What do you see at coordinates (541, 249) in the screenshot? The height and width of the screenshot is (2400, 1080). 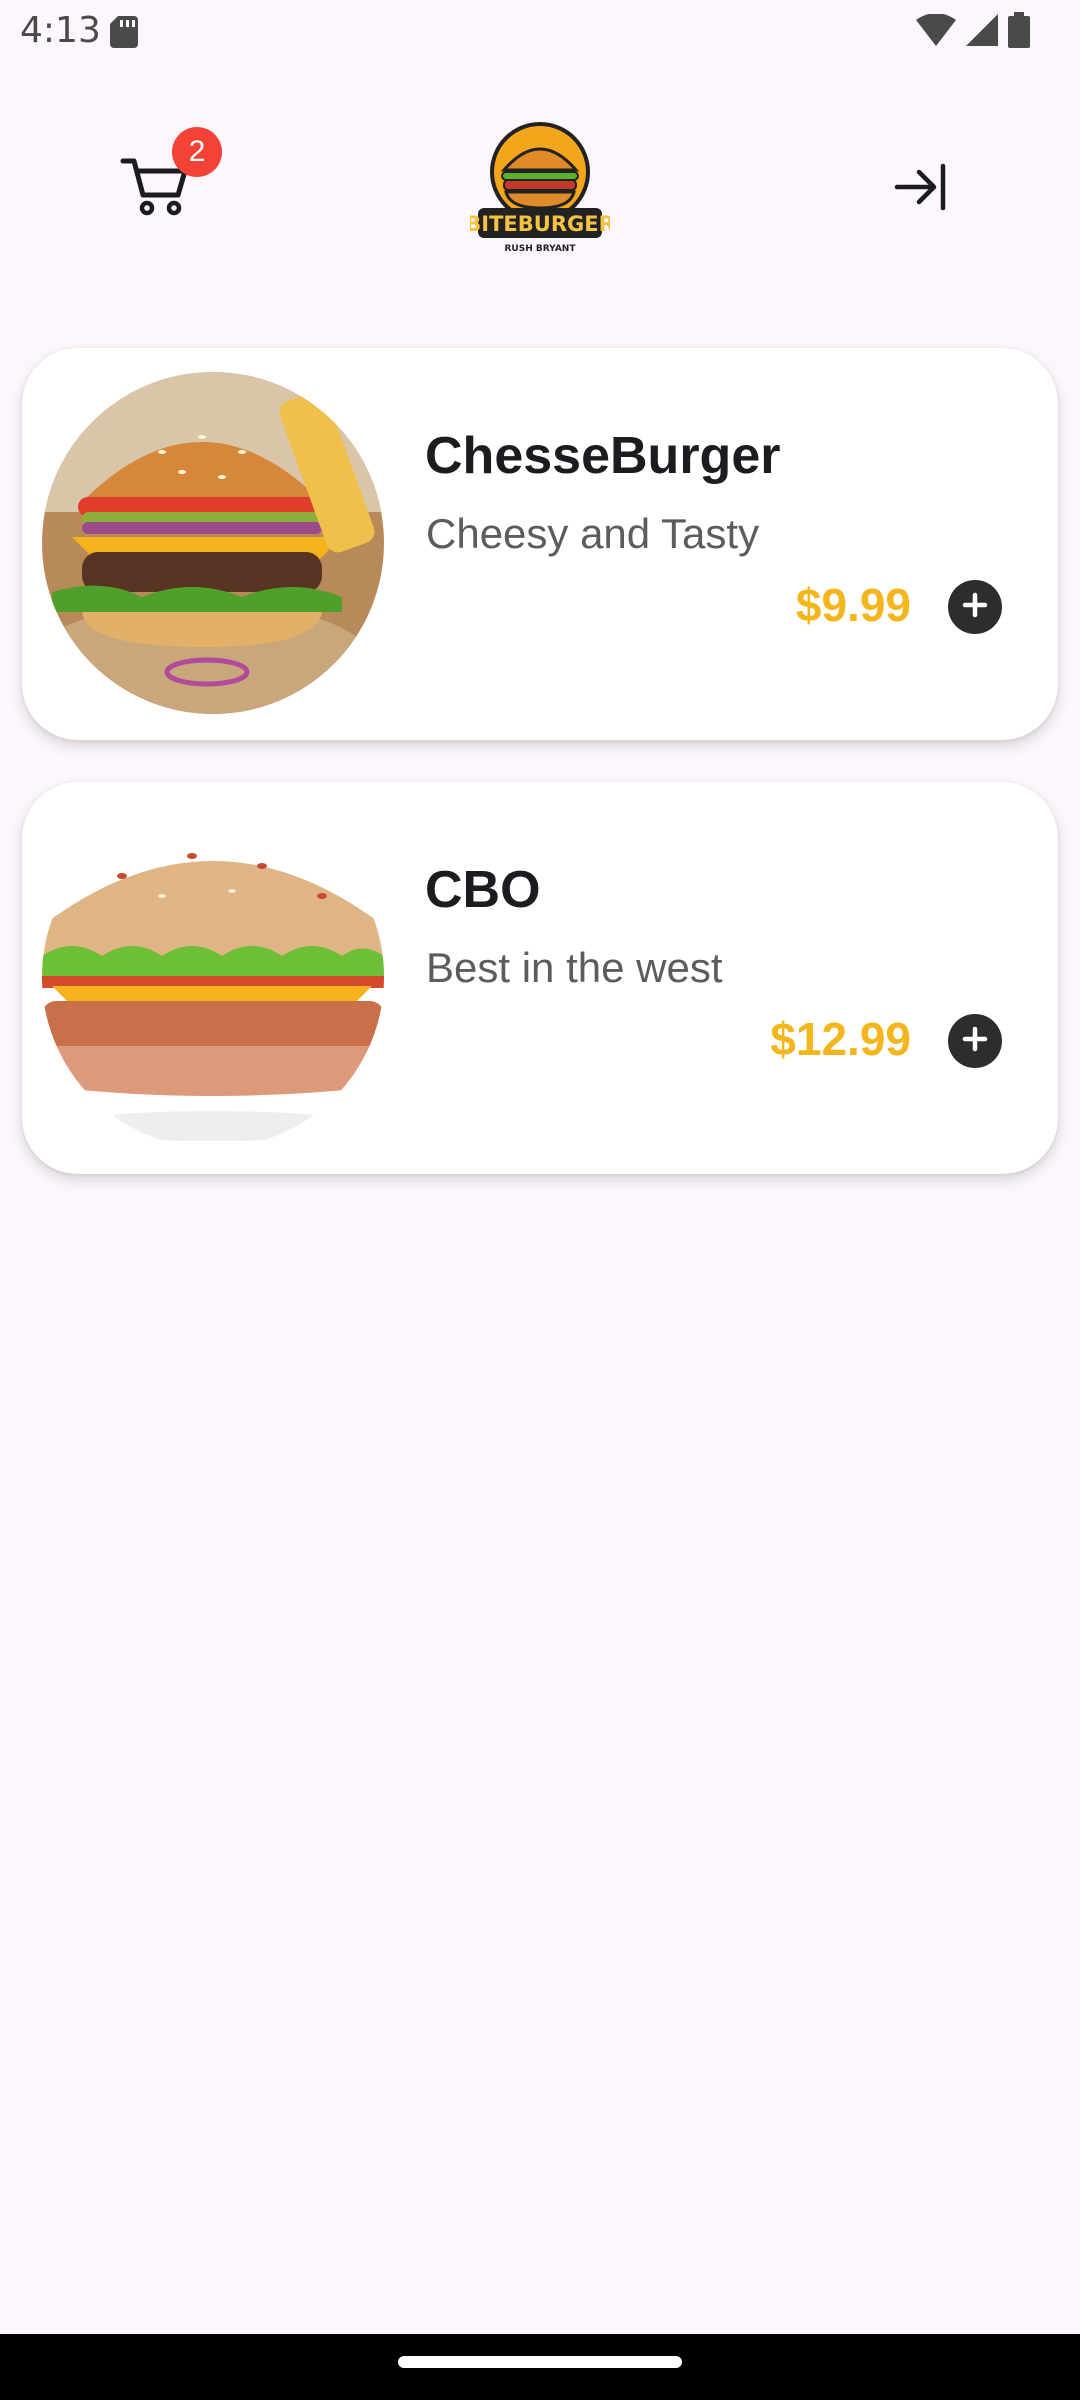 I see `logo-subtext: RUSH BRYANT` at bounding box center [541, 249].